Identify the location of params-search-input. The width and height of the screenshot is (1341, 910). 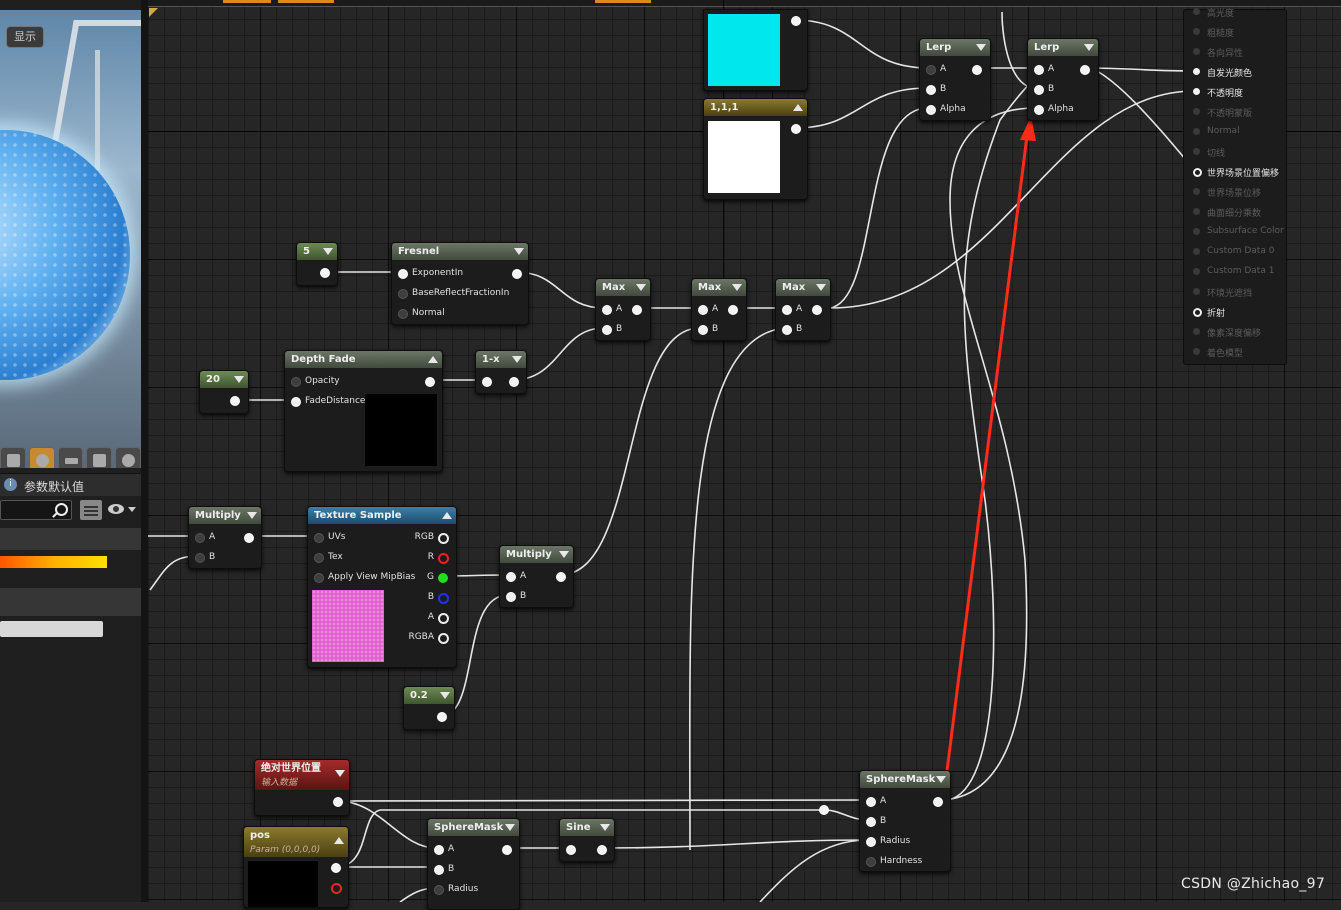
(36, 510).